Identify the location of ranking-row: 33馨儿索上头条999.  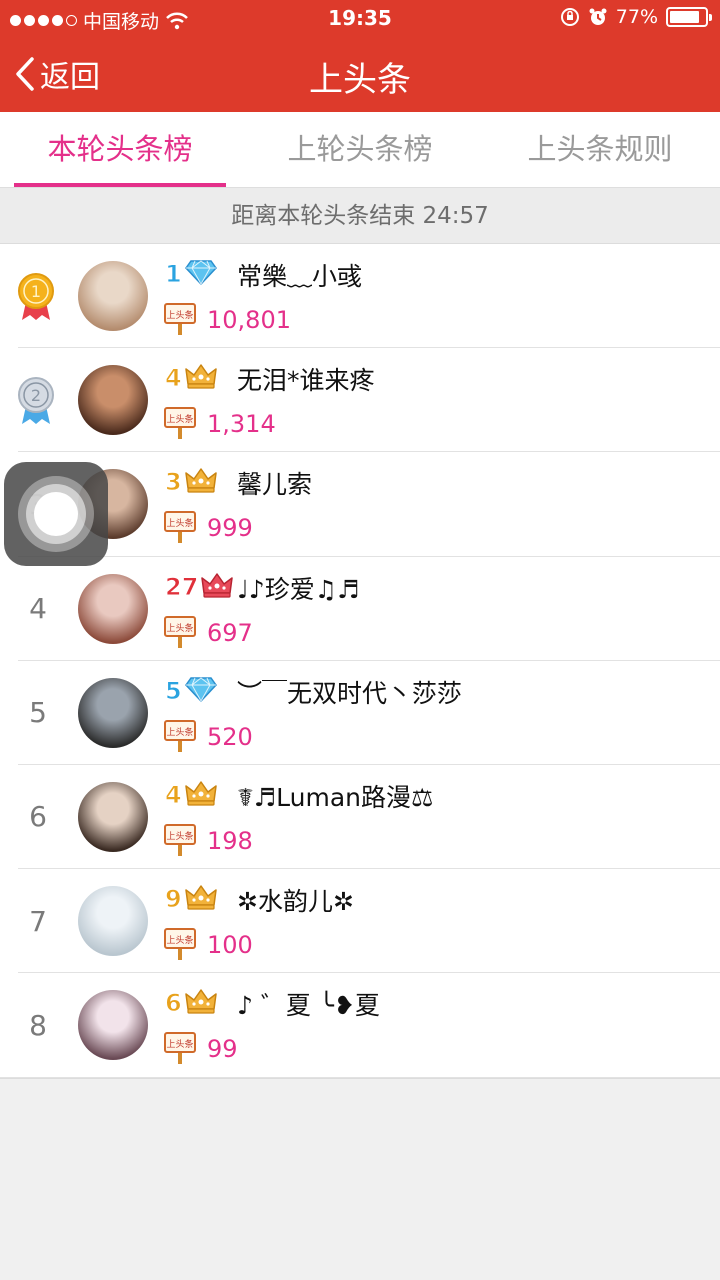
(360, 504).